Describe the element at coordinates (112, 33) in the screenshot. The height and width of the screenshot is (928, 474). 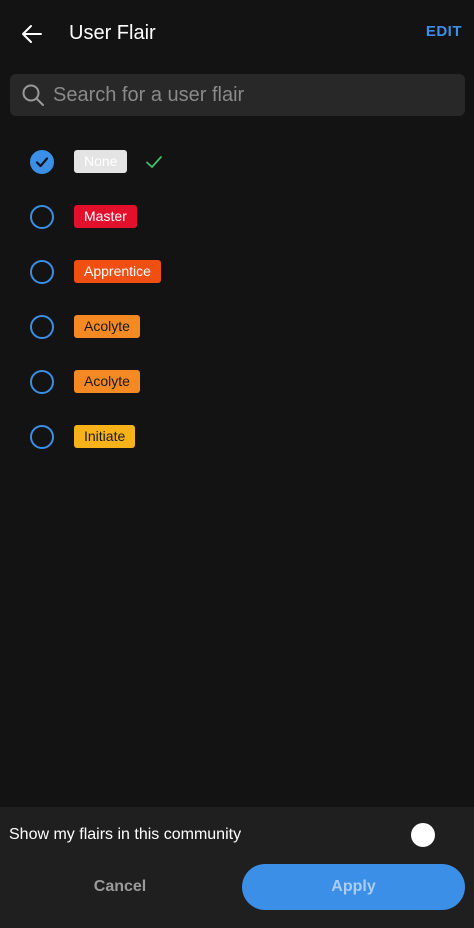
I see `page-title: User Flair` at that location.